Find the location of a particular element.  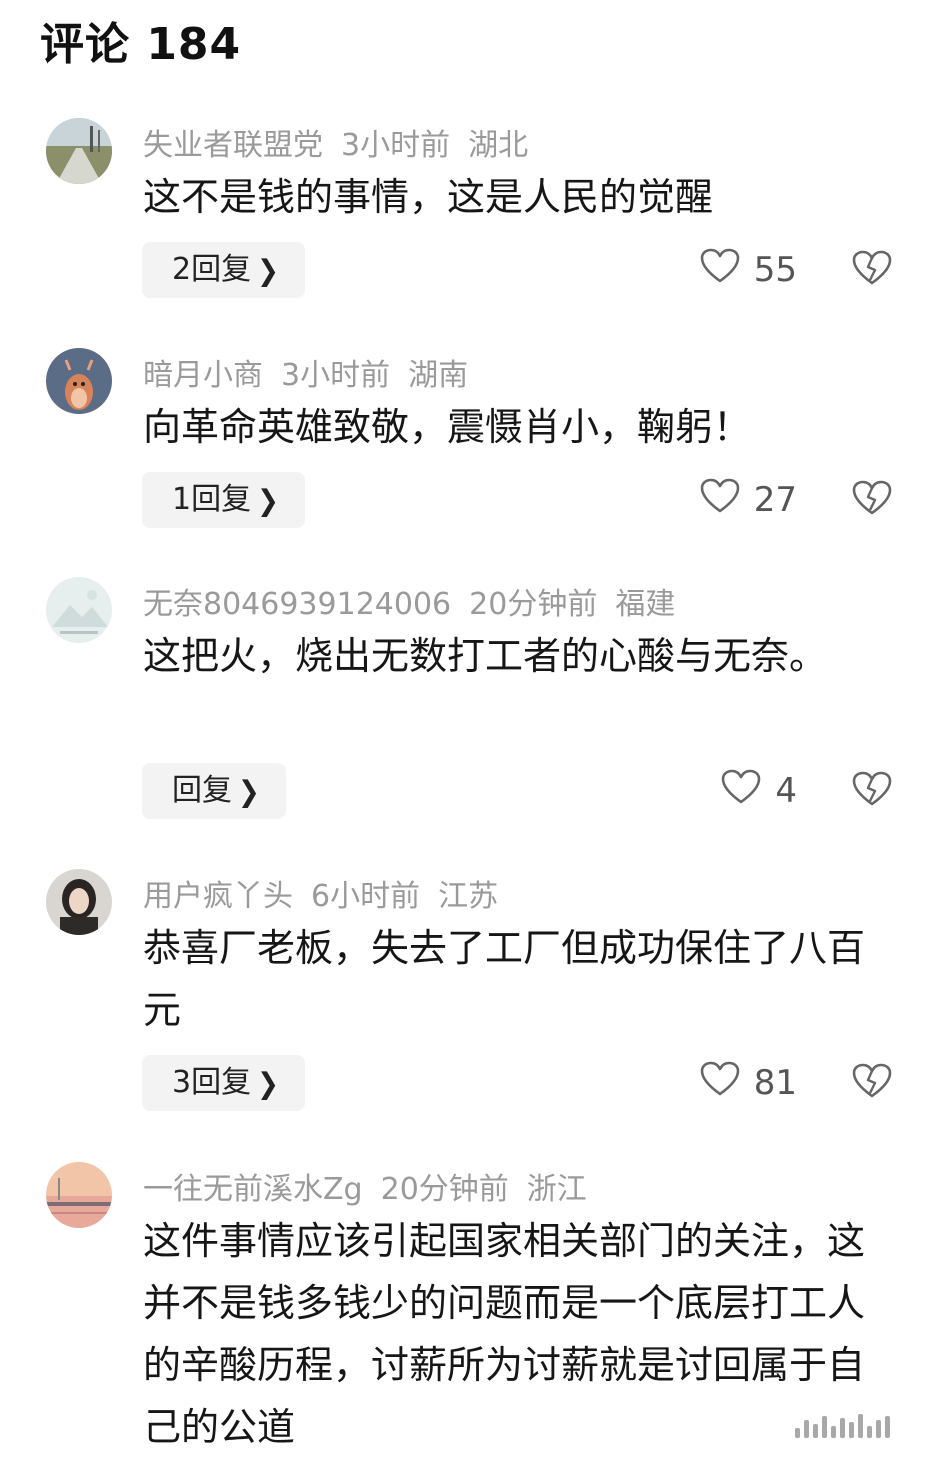

girl-portrait-avatar is located at coordinates (79, 902).